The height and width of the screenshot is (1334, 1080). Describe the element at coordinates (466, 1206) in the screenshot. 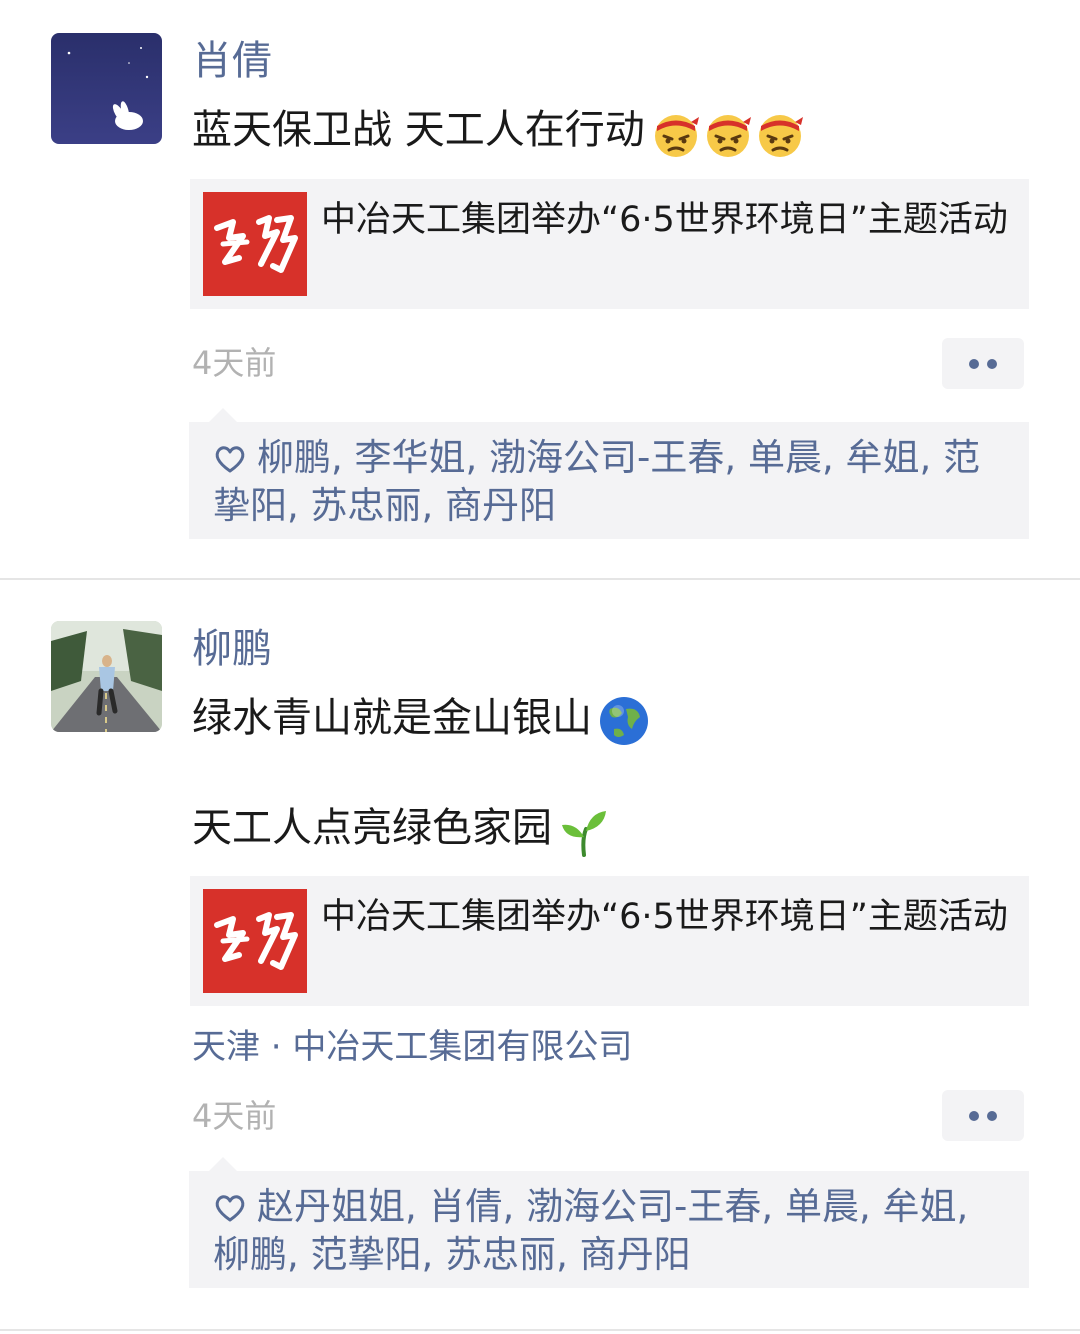

I see `liker-name: 肖倩` at that location.